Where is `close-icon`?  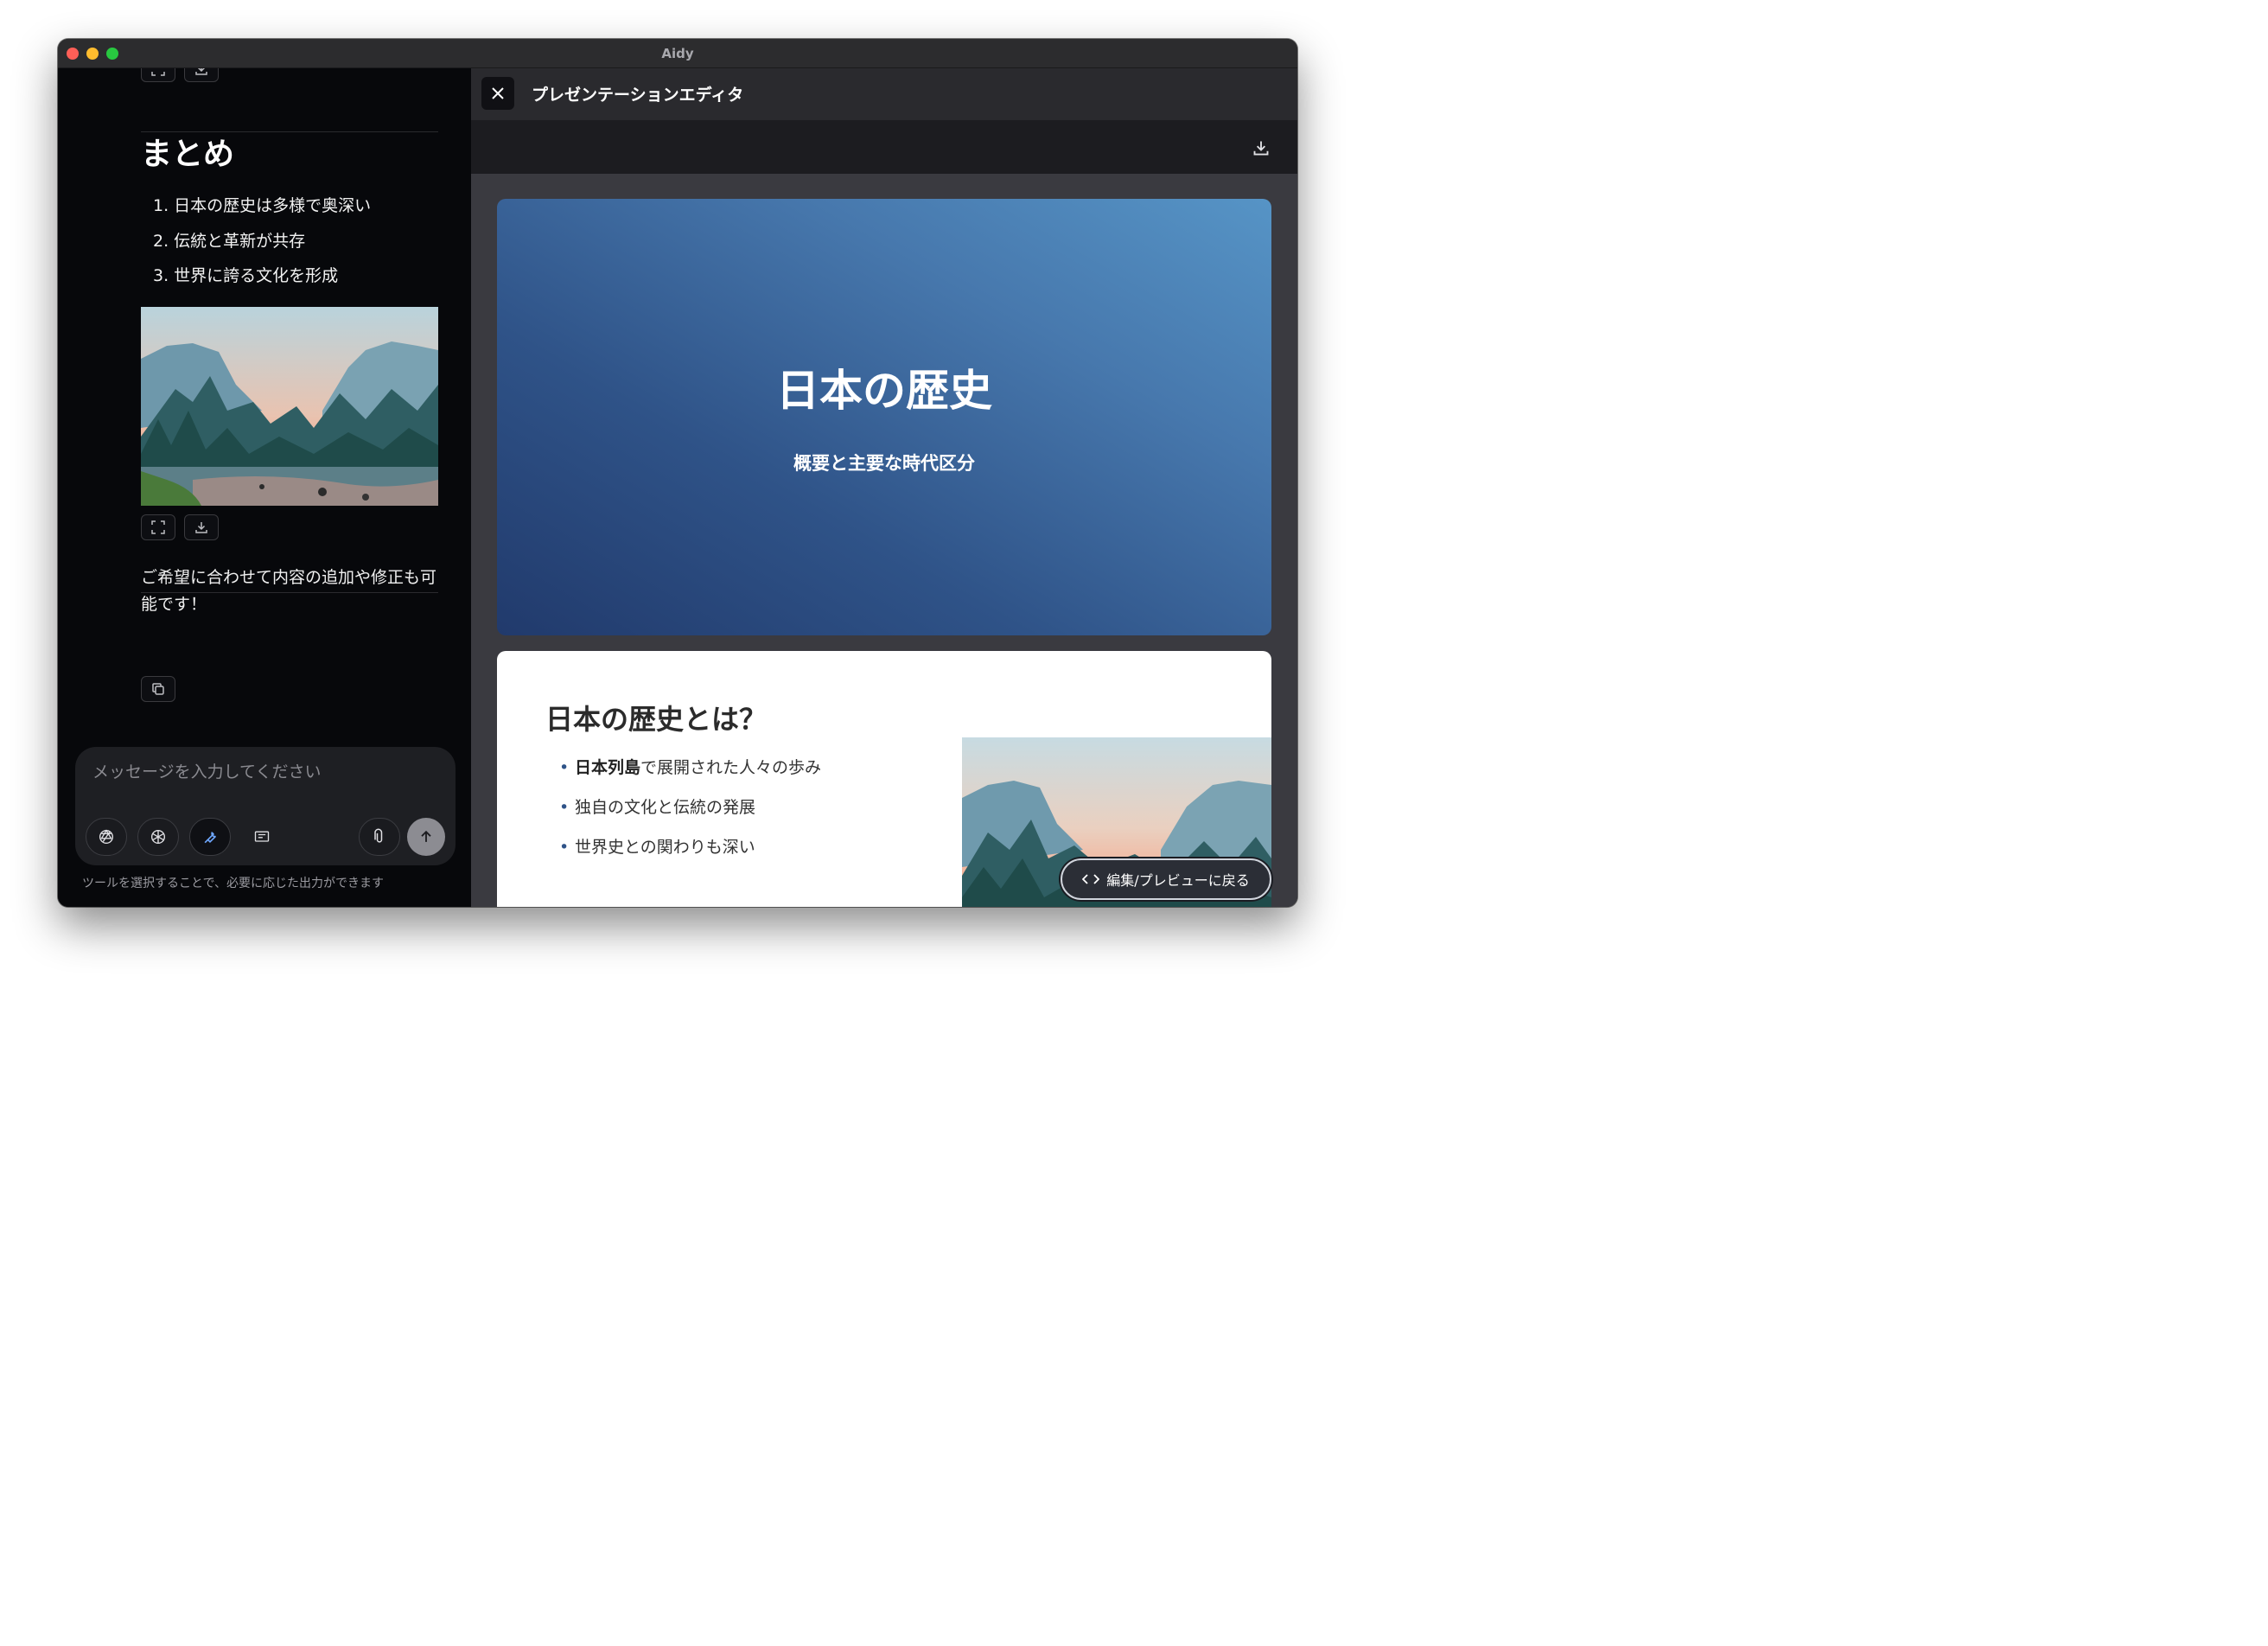 close-icon is located at coordinates (498, 93).